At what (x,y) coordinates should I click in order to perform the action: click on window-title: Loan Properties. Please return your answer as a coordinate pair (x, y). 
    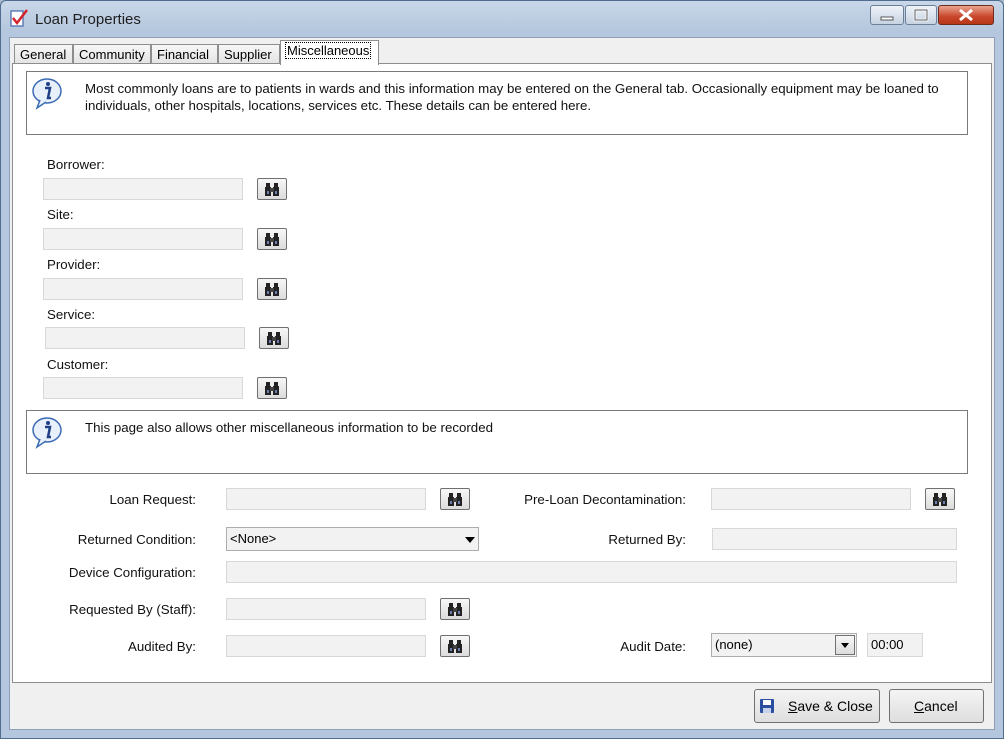
    Looking at the image, I should click on (88, 19).